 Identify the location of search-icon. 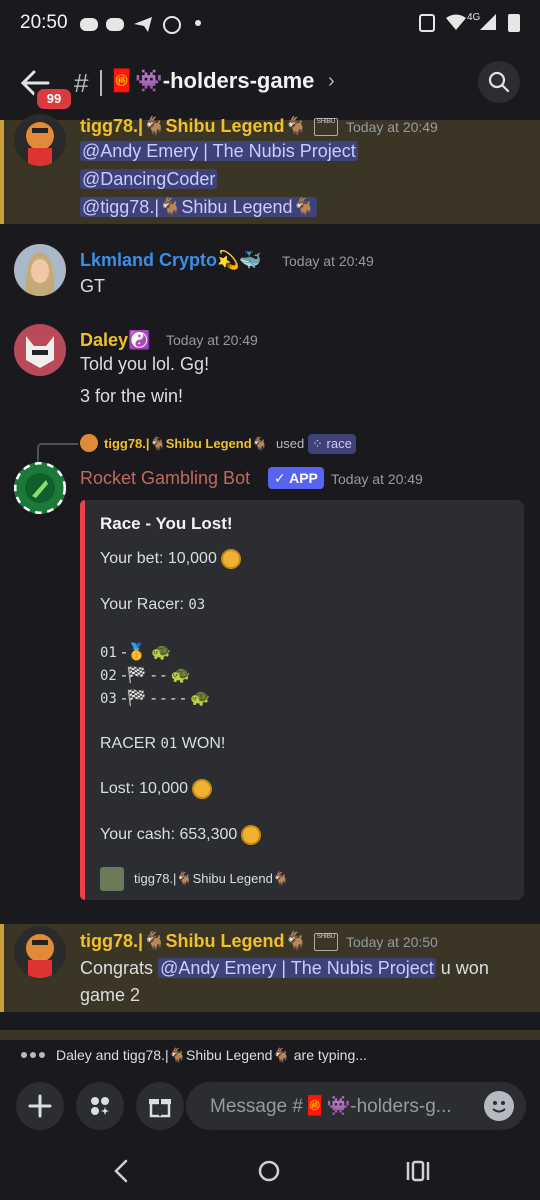
(499, 82).